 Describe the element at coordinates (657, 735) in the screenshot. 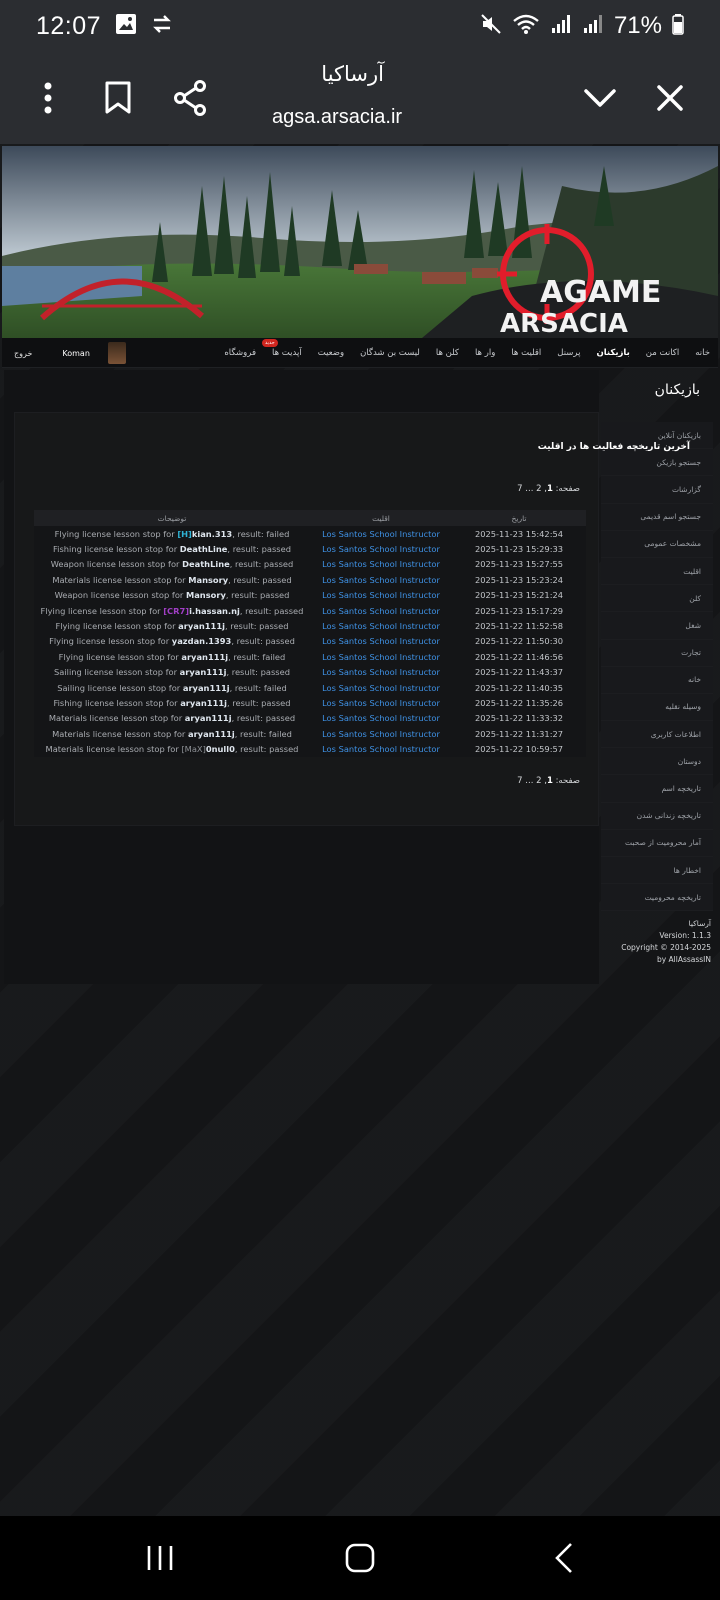

I see `sidebar-item-user-info: اطلاعات کاربری` at that location.